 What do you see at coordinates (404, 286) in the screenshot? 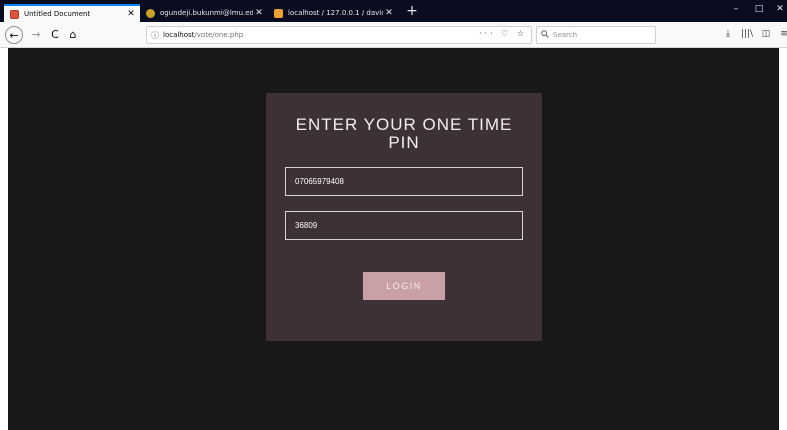
I see `login-button: LOGIN` at bounding box center [404, 286].